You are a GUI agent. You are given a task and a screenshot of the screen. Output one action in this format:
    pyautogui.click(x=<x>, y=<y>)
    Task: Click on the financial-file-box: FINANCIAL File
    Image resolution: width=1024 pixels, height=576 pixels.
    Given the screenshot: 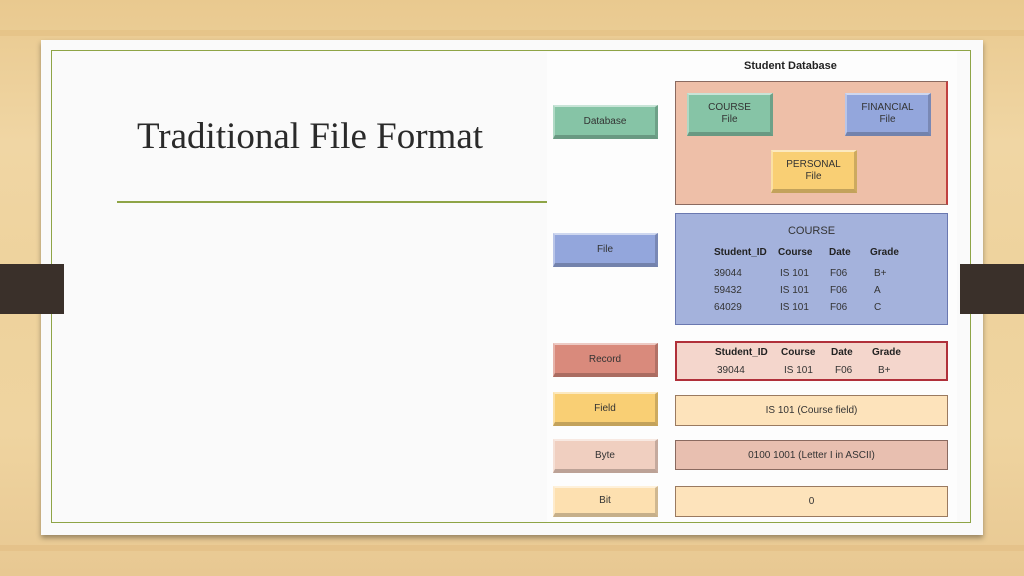 What is the action you would take?
    pyautogui.click(x=888, y=114)
    